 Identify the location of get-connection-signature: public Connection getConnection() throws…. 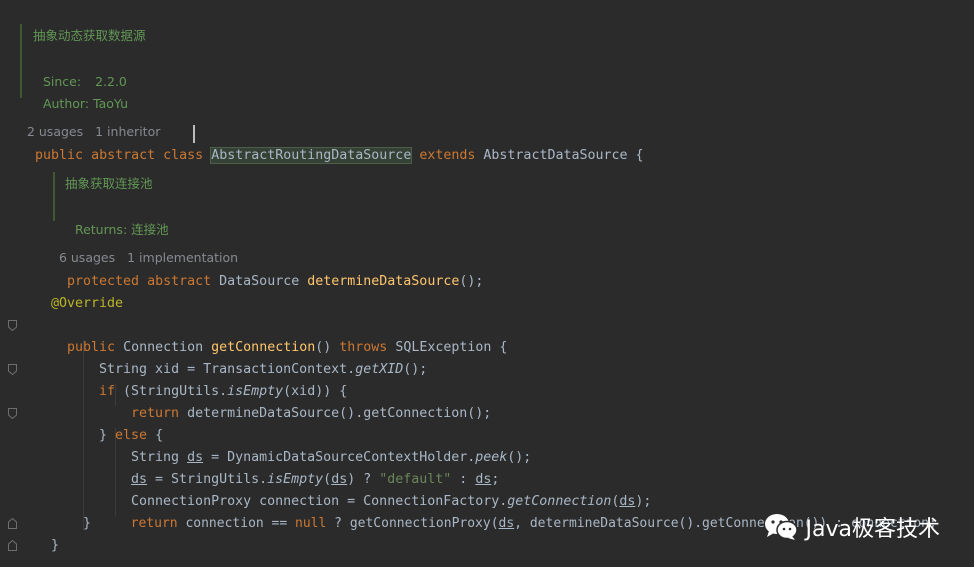
(287, 347).